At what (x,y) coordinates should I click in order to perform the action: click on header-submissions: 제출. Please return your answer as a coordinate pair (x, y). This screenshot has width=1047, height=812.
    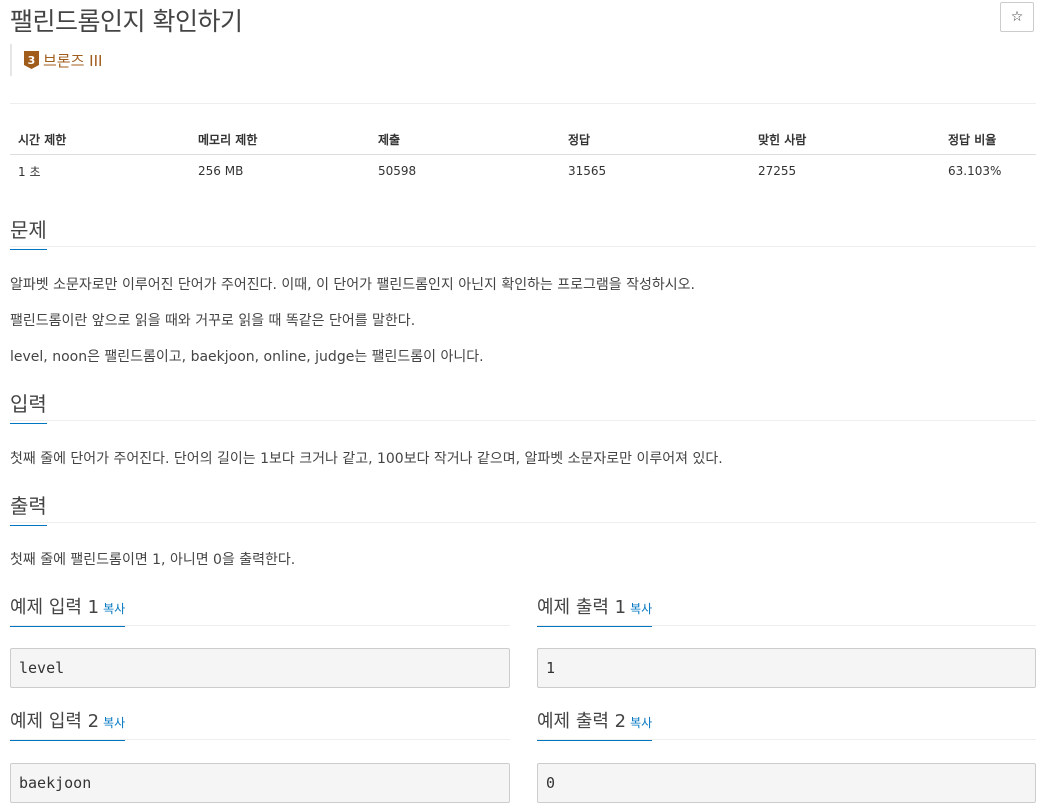
    Looking at the image, I should click on (465, 139).